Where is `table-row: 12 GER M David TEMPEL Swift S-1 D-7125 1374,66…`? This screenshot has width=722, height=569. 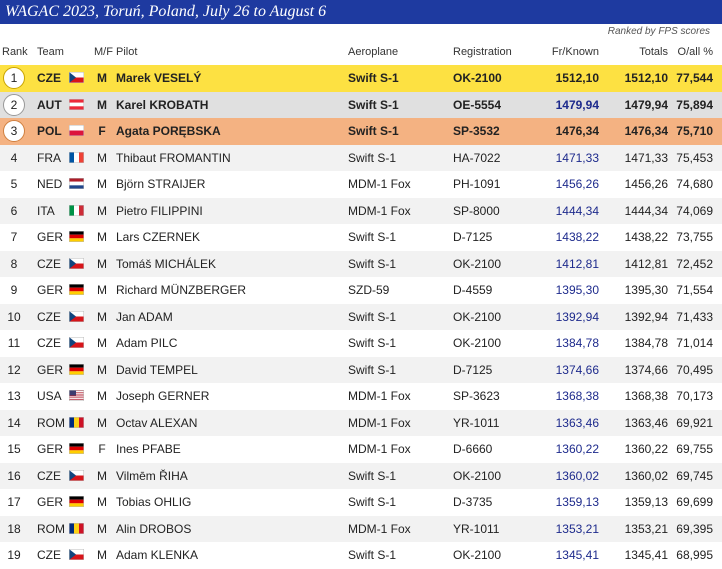 table-row: 12 GER M David TEMPEL Swift S-1 D-7125 1374,66… is located at coordinates (361, 369).